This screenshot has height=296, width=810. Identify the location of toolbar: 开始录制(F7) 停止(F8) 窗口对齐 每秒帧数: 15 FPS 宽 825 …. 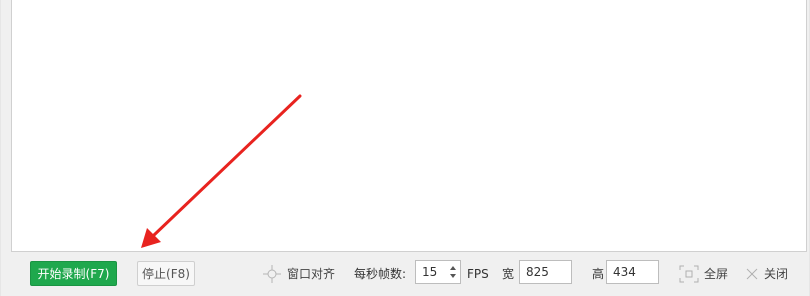
(405, 274).